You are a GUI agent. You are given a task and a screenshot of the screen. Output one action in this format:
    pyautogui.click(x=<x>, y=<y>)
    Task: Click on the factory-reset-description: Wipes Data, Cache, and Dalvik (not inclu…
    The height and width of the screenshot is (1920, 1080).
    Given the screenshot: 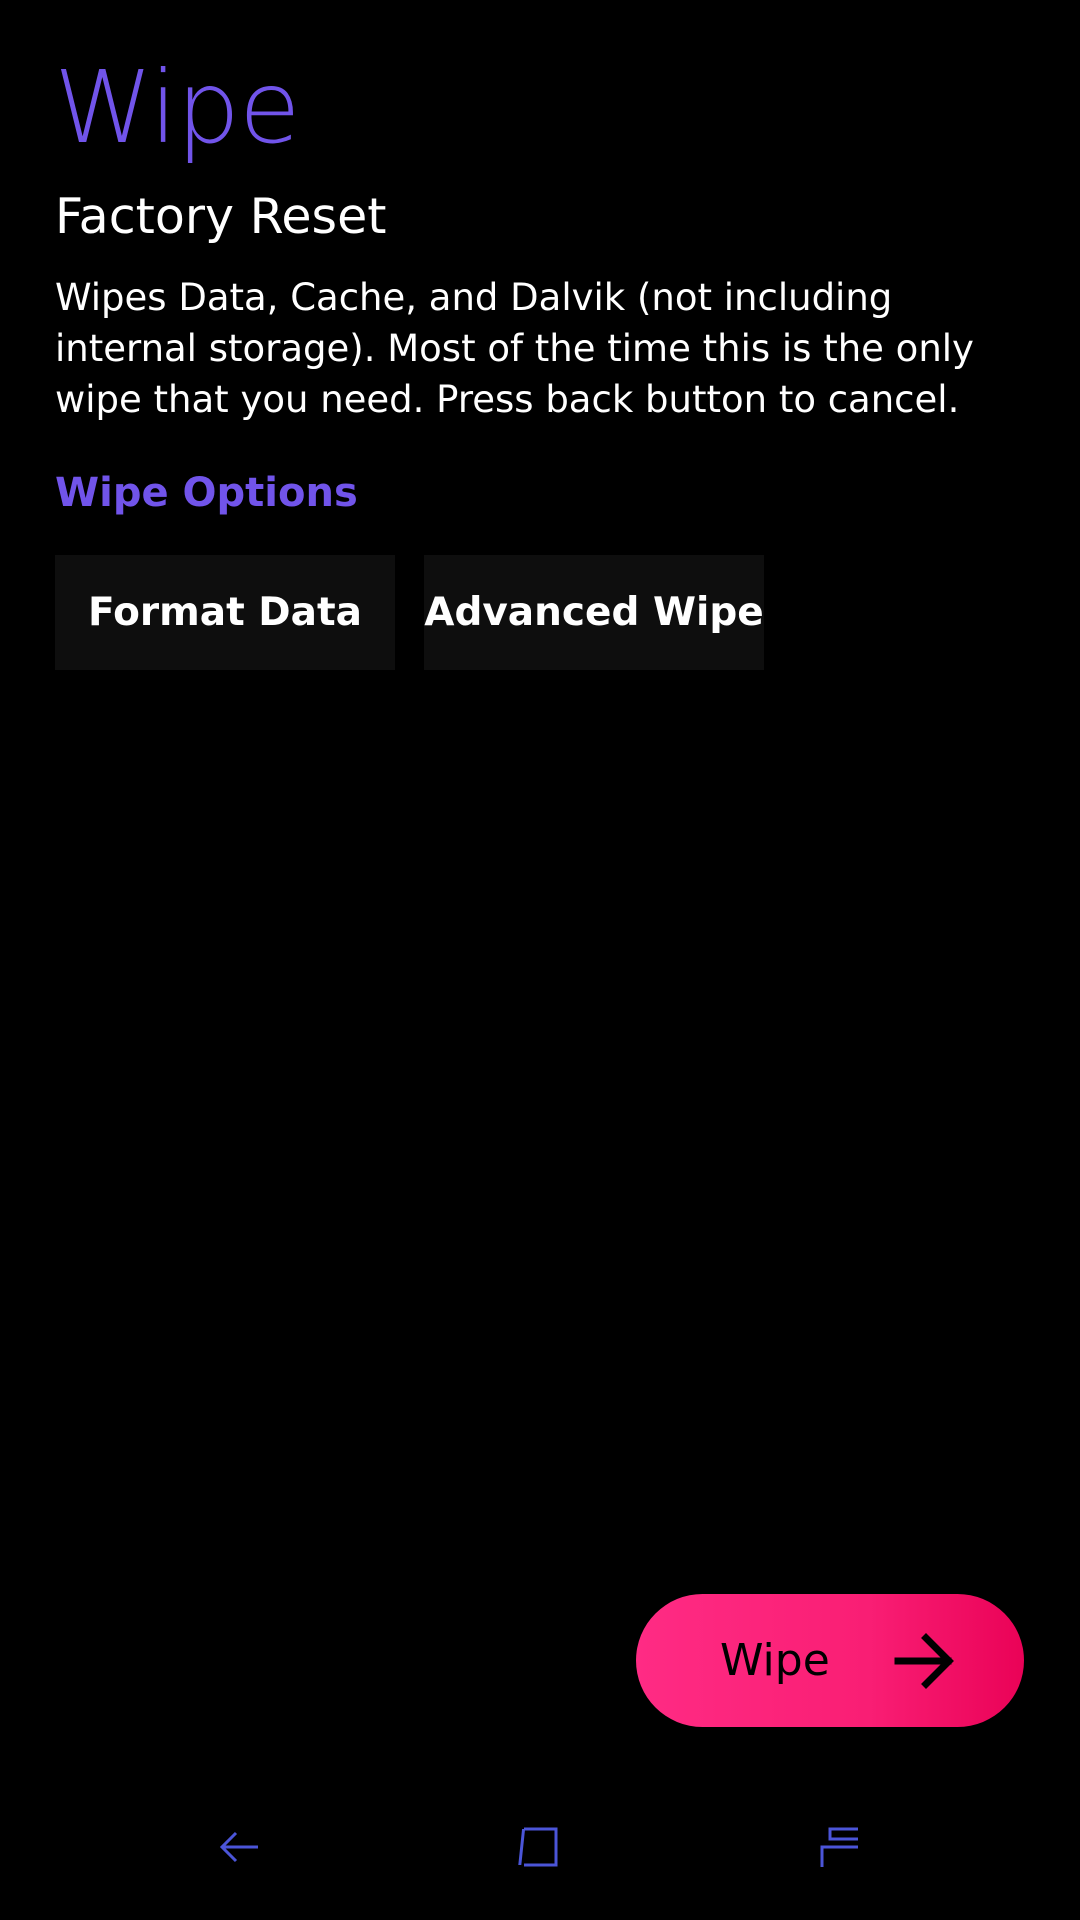 What is the action you would take?
    pyautogui.click(x=514, y=348)
    